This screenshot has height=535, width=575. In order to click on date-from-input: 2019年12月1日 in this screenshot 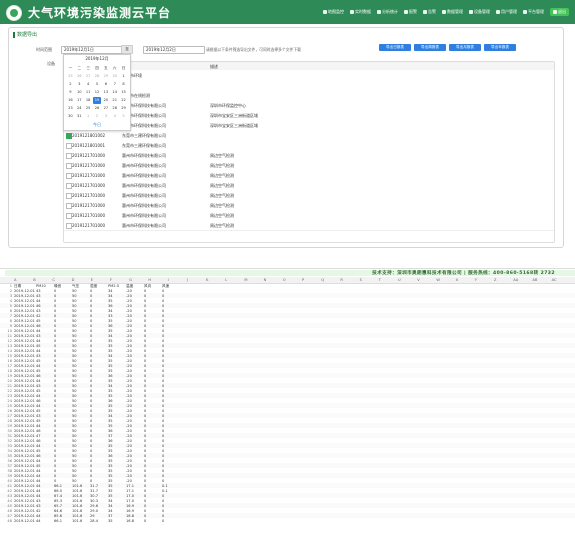, I will do `click(92, 50)`.